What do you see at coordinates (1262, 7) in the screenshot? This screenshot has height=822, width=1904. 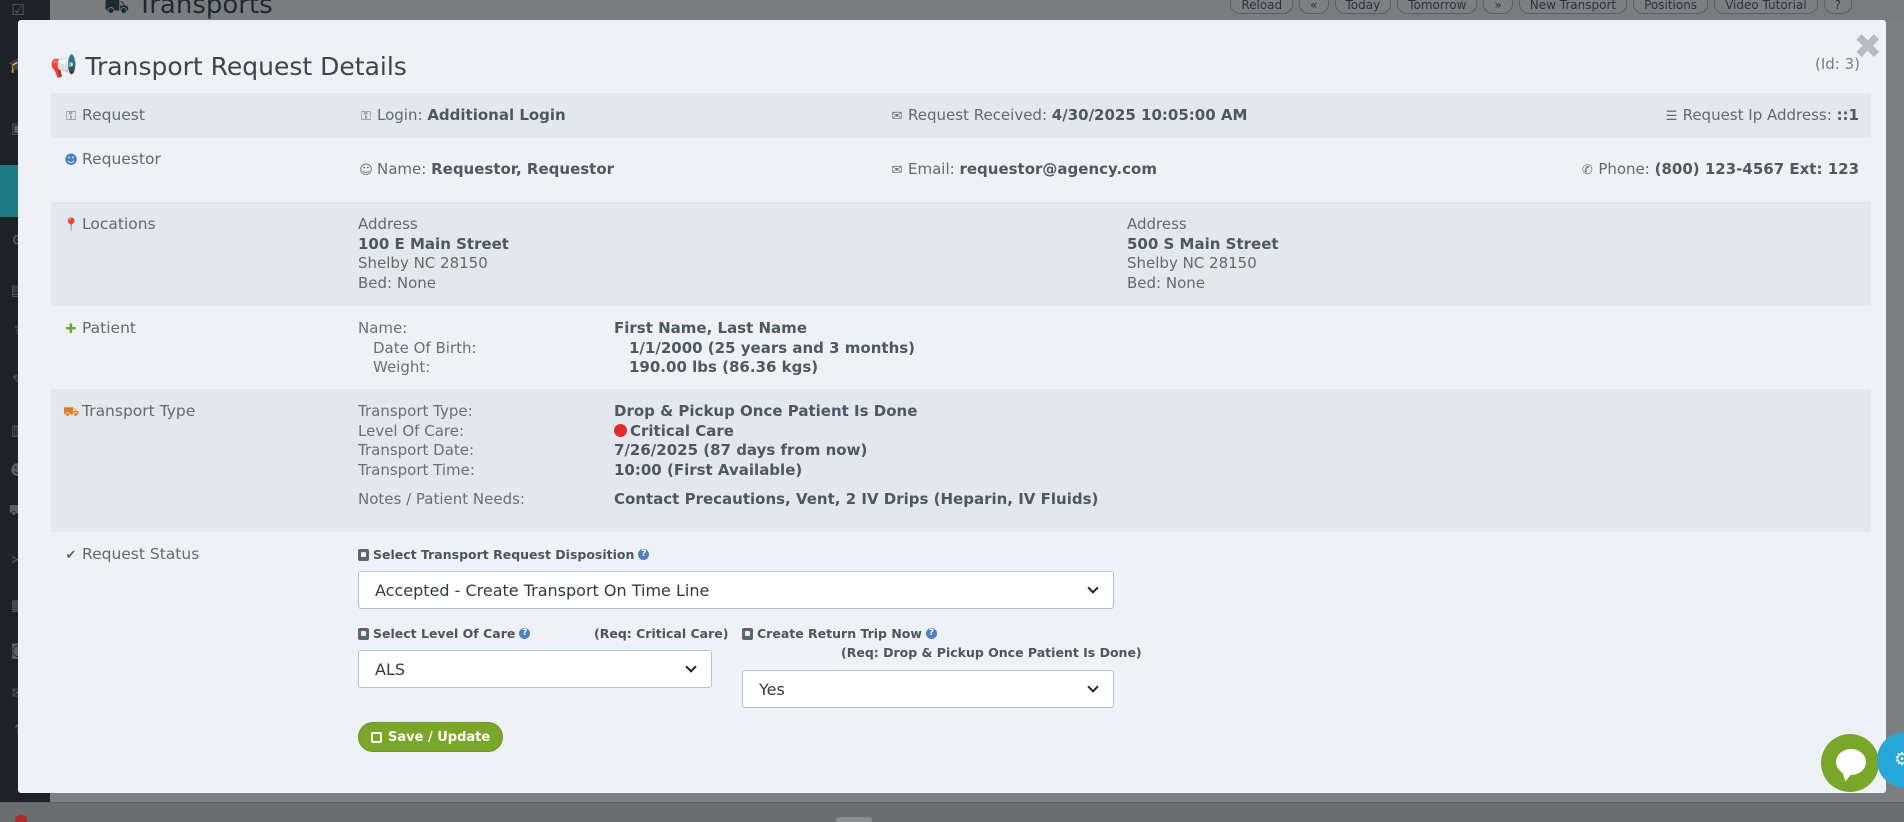 I see `reload-button: Reload` at bounding box center [1262, 7].